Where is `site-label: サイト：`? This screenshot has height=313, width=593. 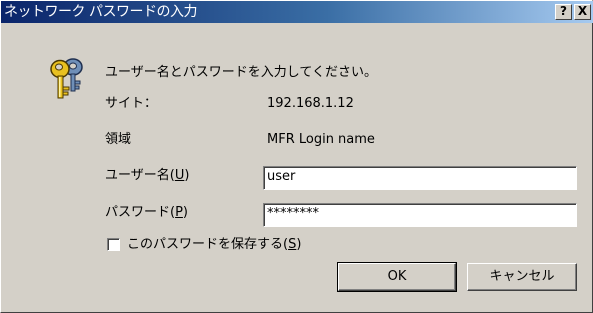
site-label: サイト： is located at coordinates (131, 103).